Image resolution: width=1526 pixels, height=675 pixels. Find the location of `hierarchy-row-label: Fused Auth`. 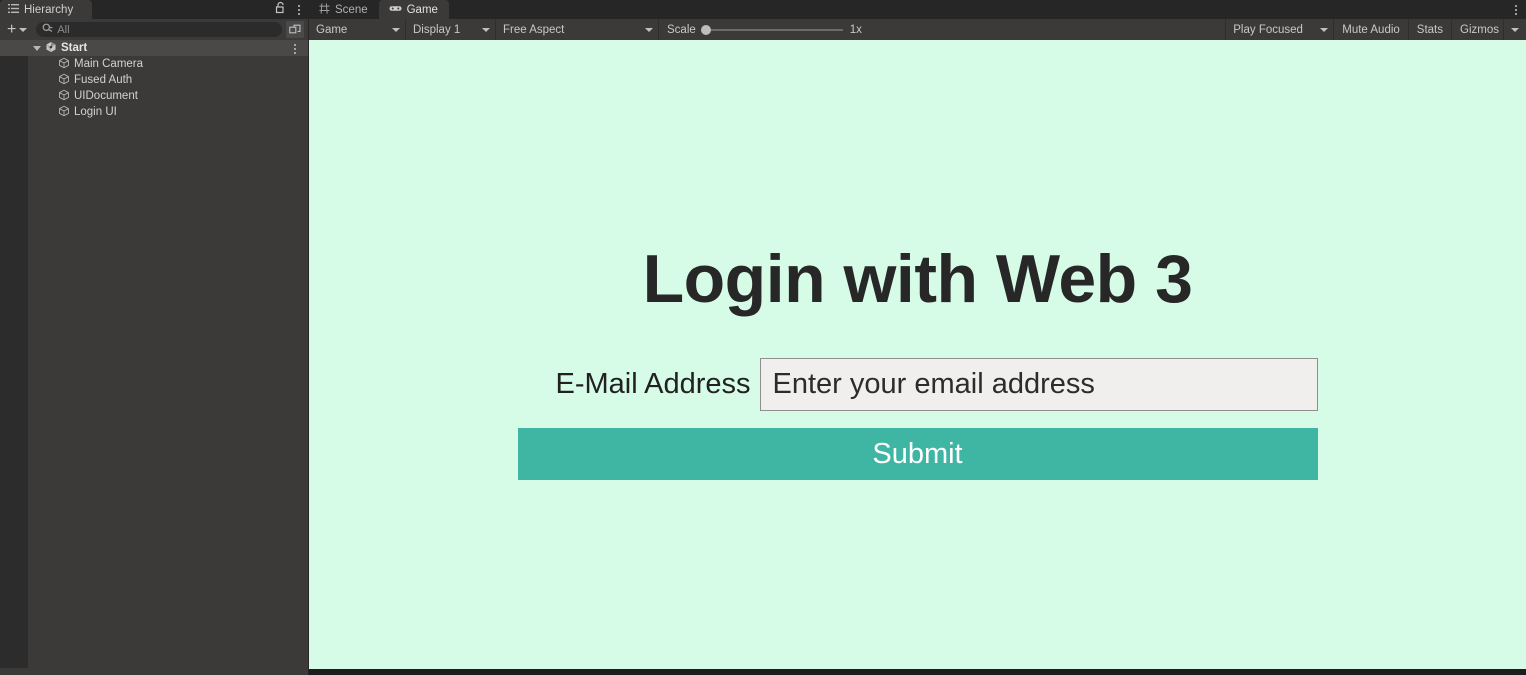

hierarchy-row-label: Fused Auth is located at coordinates (103, 80).